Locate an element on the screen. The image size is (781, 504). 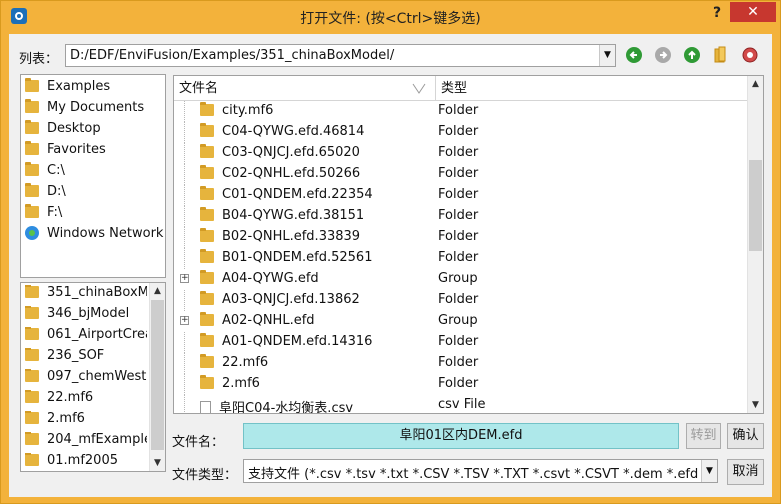
file-row: C02-QNHL.efd.50266 Folder is located at coordinates (460, 174).